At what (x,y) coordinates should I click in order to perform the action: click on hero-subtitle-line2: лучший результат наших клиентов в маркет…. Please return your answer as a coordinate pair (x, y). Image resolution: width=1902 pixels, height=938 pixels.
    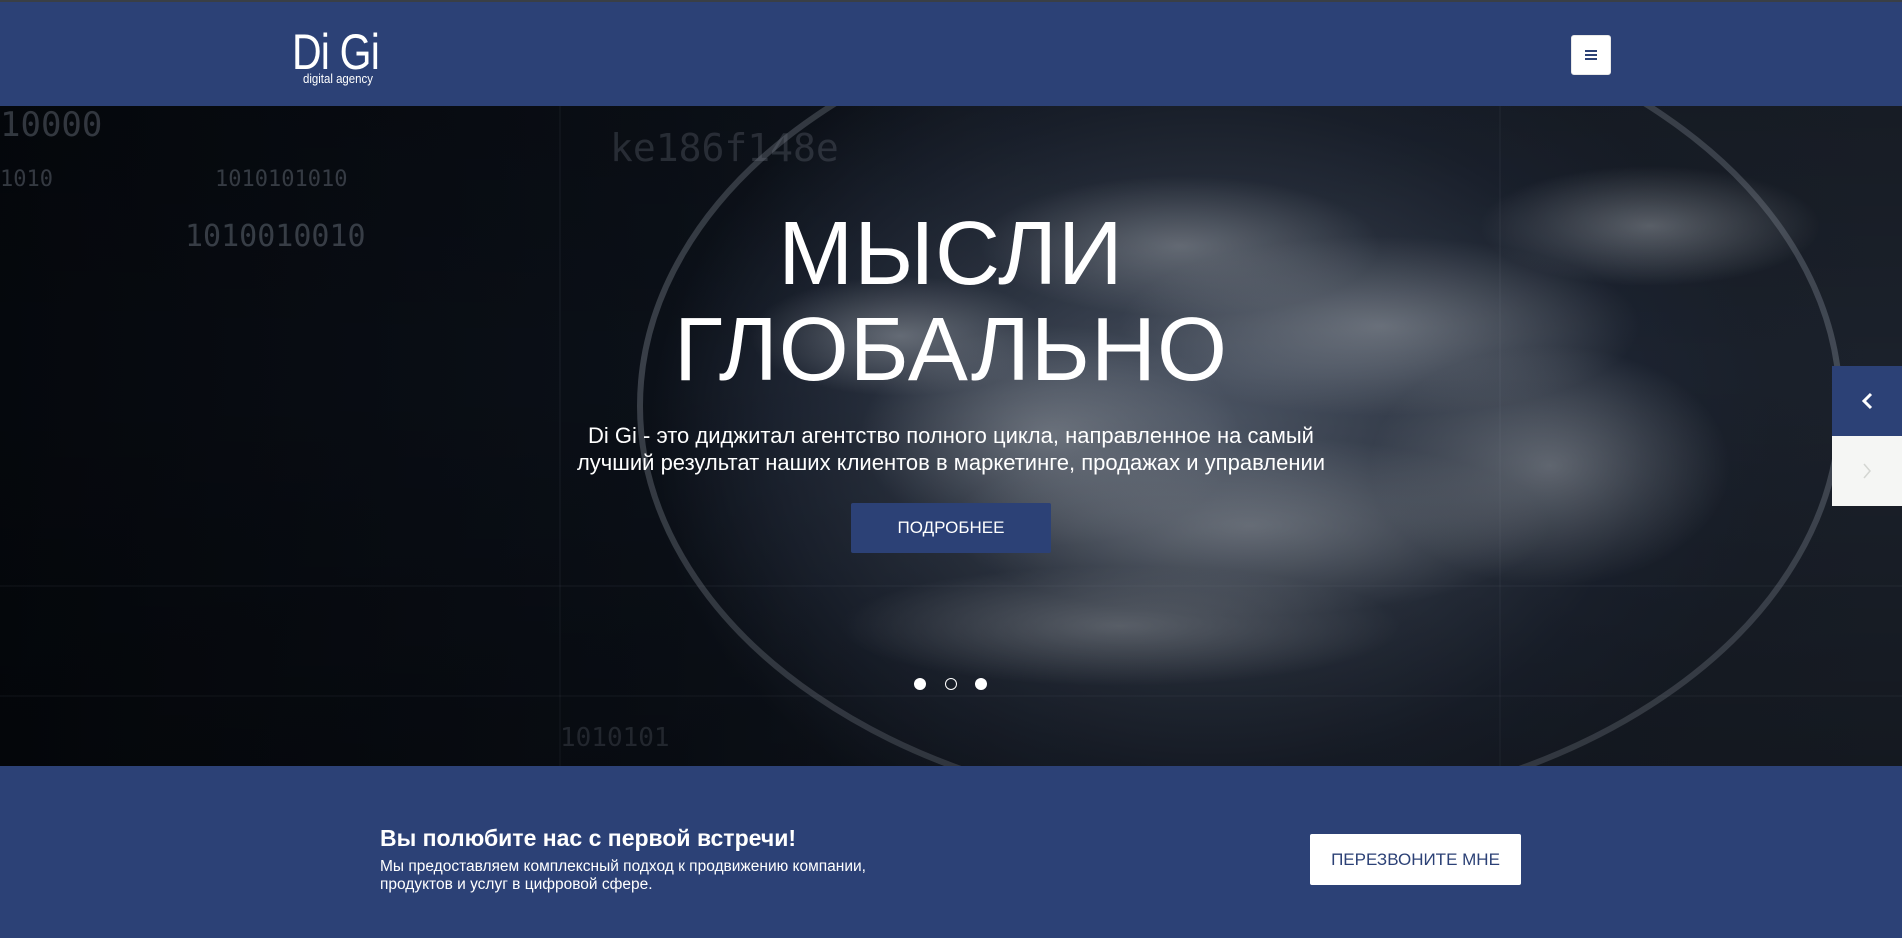
    Looking at the image, I should click on (951, 462).